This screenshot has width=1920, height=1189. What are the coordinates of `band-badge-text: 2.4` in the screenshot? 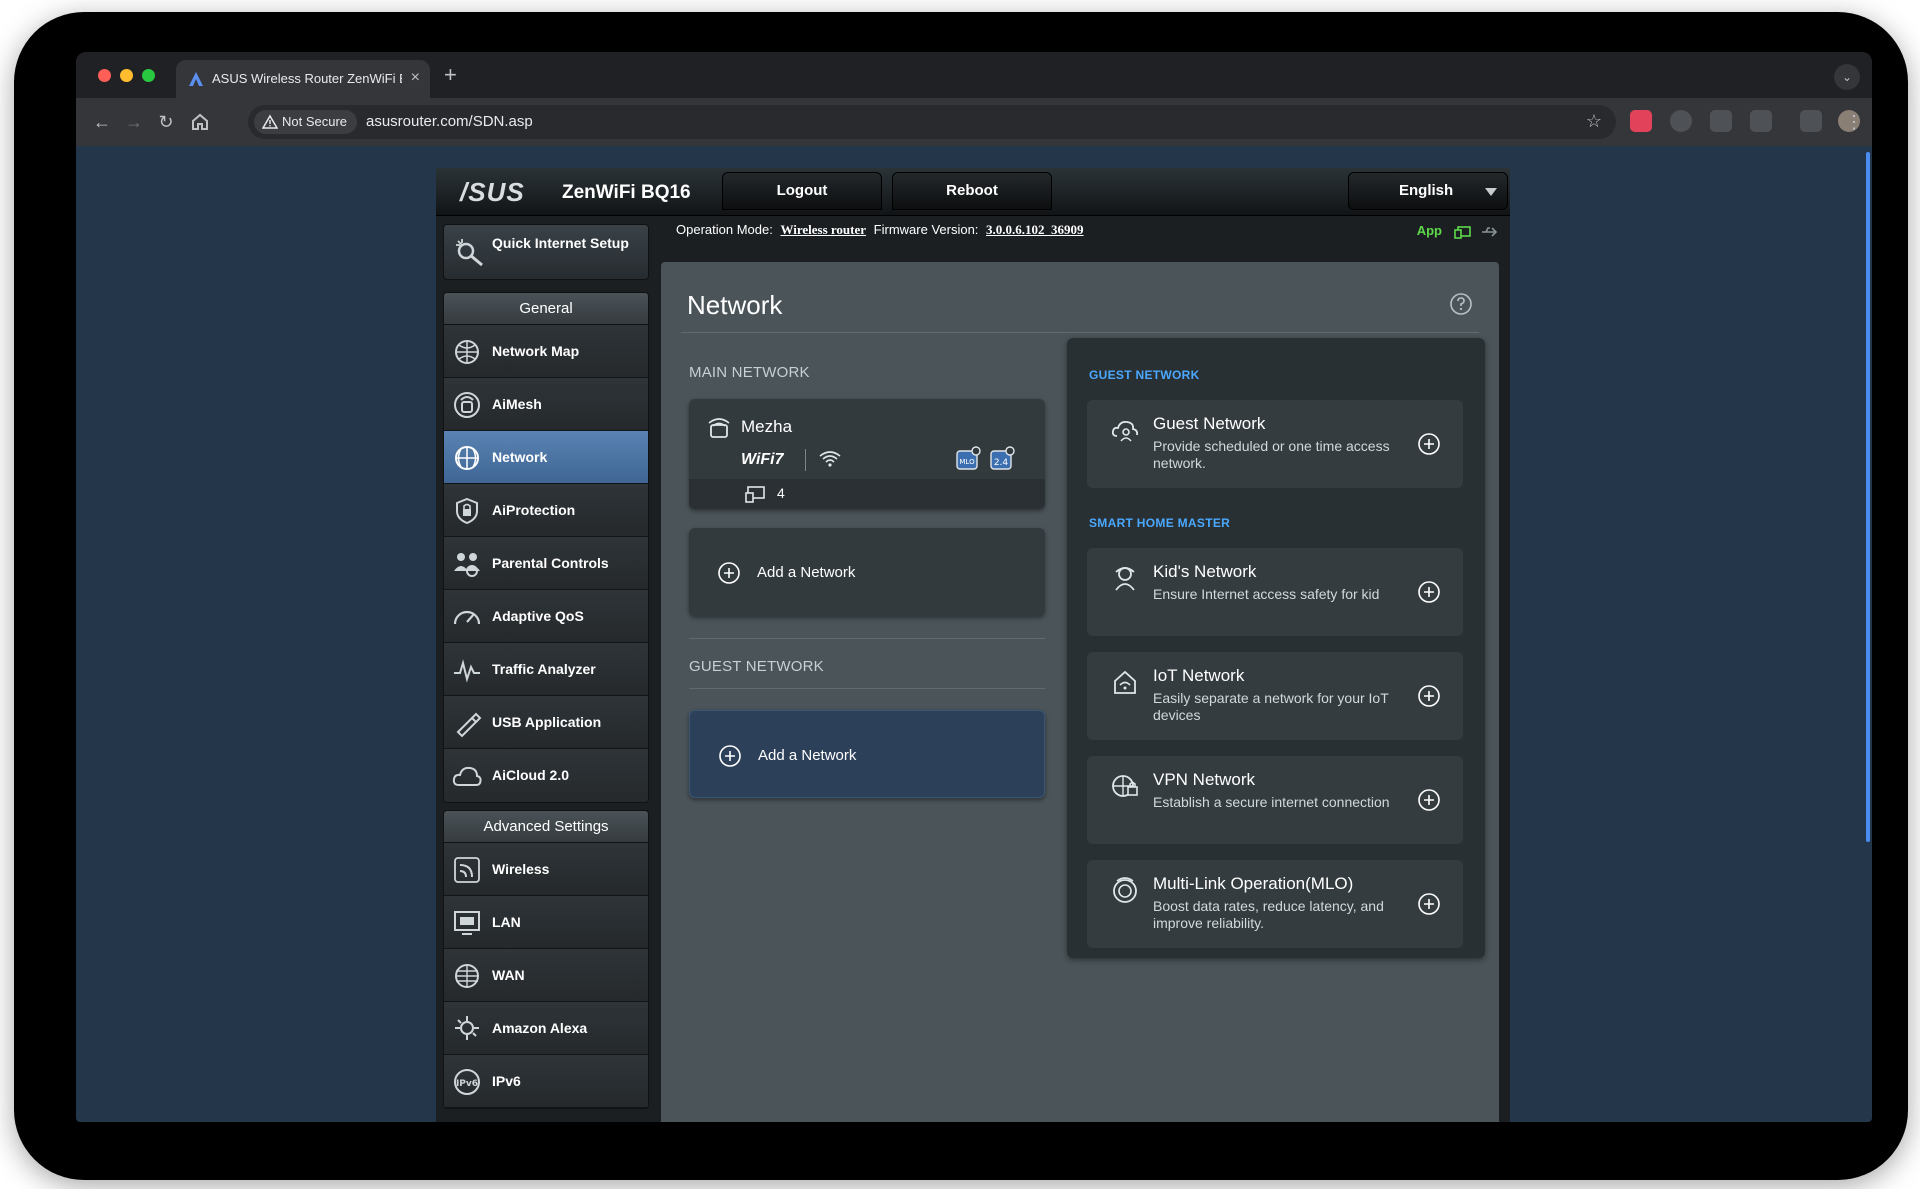 It's located at (1001, 463).